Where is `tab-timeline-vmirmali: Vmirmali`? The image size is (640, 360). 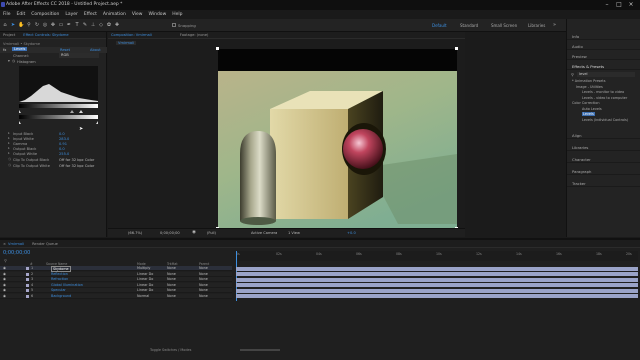 tab-timeline-vmirmali: Vmirmali is located at coordinates (16, 244).